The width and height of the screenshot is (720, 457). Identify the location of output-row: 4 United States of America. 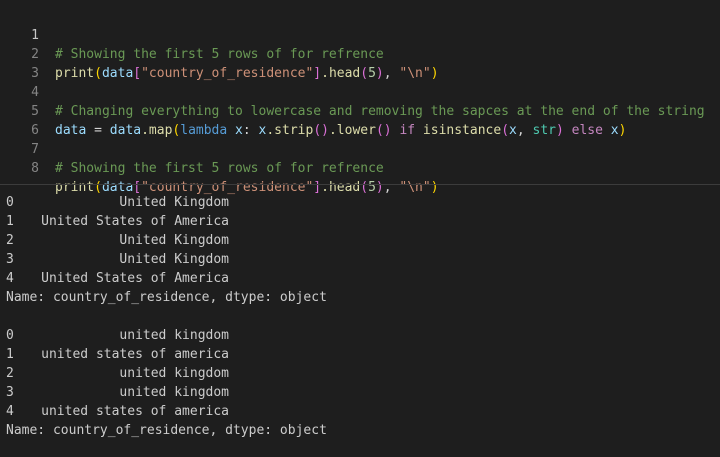
(360, 278).